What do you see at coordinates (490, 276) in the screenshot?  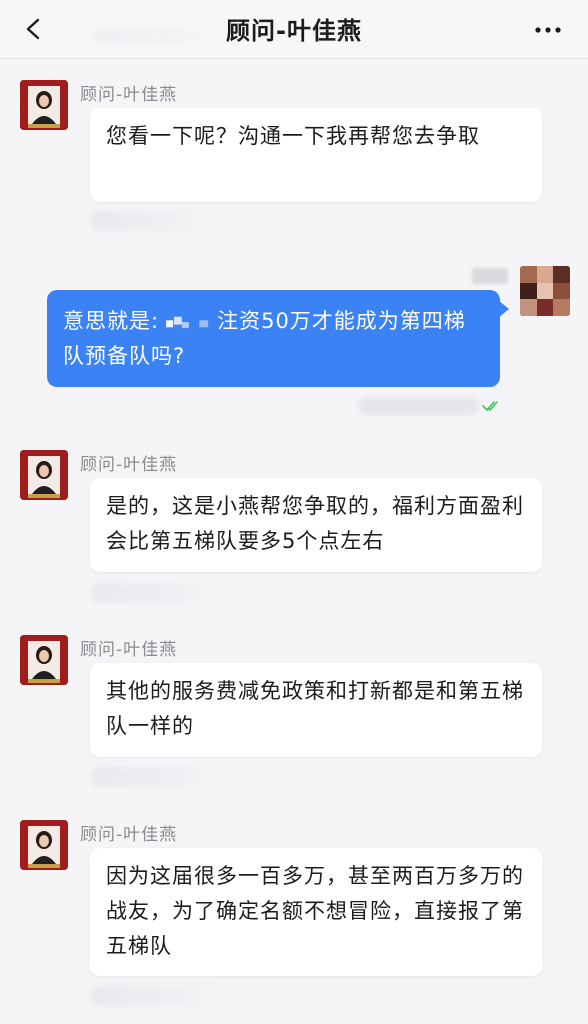 I see `my-name-blurred` at bounding box center [490, 276].